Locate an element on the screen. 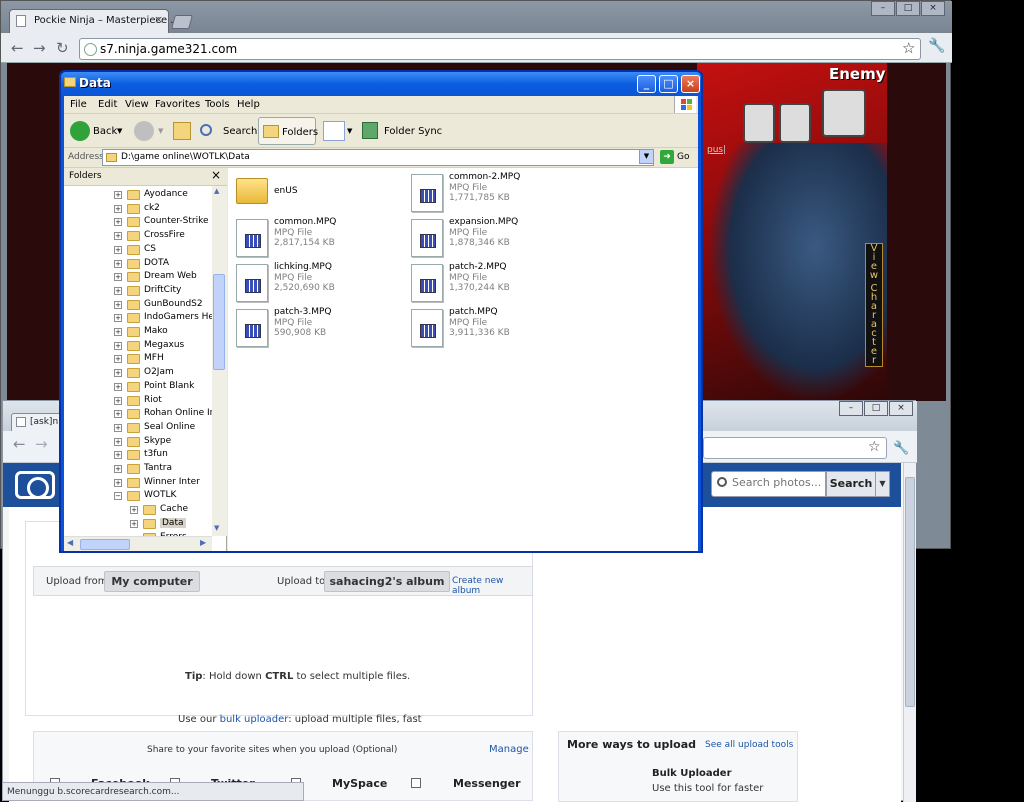 The height and width of the screenshot is (802, 1024). tree-item: + O2Jam is located at coordinates (138, 373).